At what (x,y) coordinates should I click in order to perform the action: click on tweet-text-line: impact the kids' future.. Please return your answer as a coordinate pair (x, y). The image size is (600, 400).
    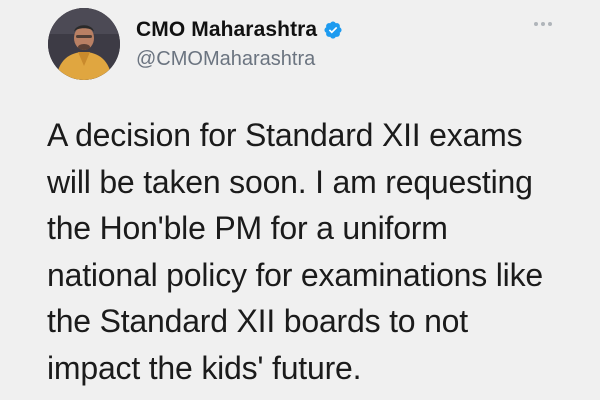
    Looking at the image, I should click on (204, 367).